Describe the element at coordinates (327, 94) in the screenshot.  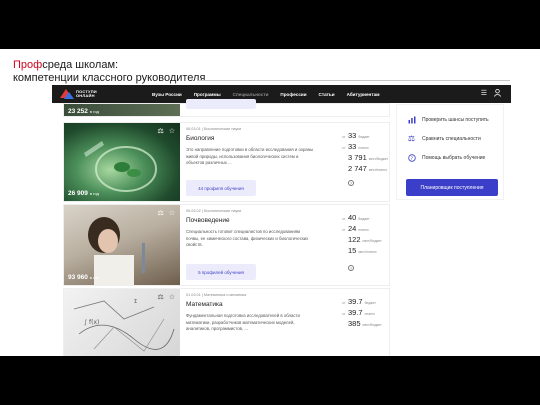
I see `nav-link-articles: Статьи` at that location.